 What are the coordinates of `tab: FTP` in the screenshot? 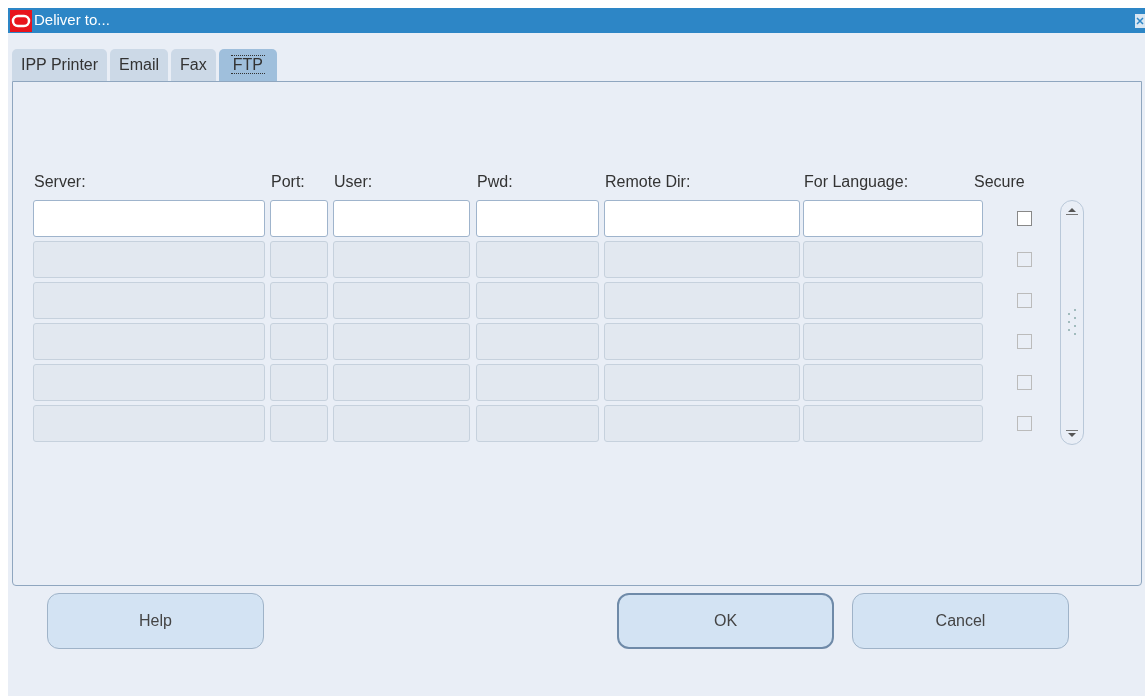 It's located at (247, 65).